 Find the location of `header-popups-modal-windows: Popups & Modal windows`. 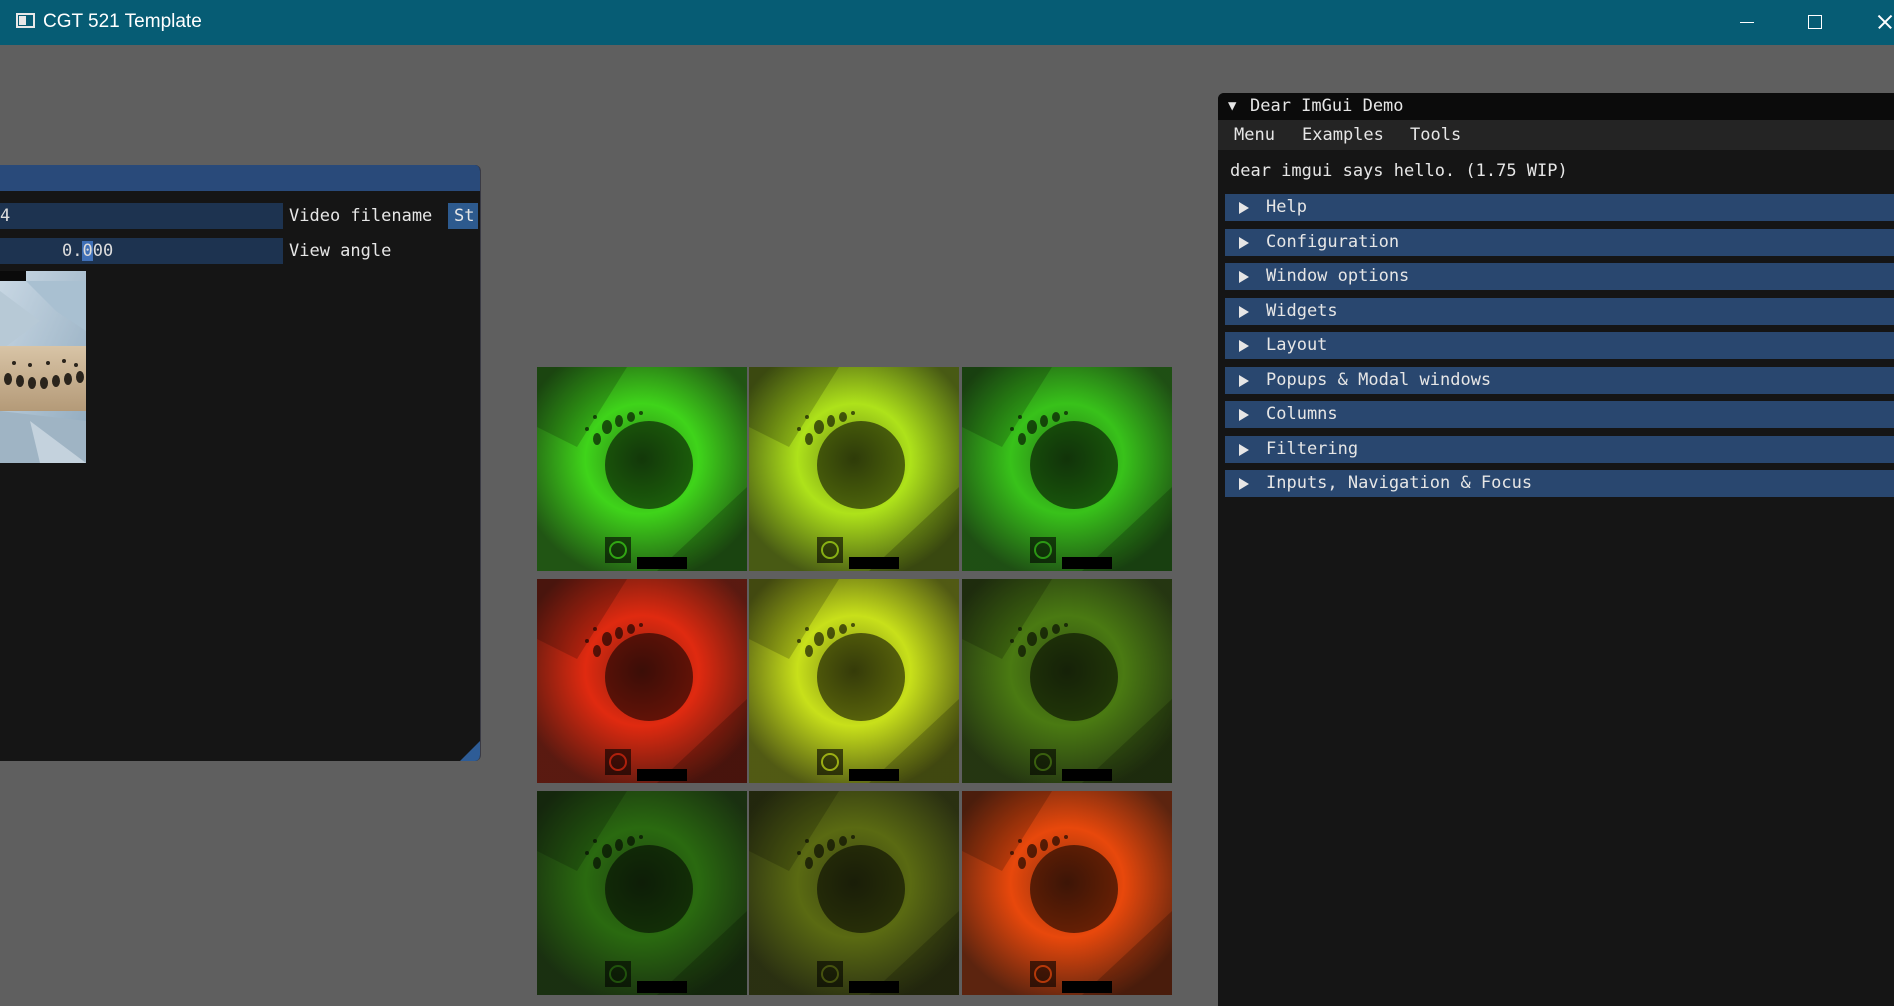

header-popups-modal-windows: Popups & Modal windows is located at coordinates (1559, 380).